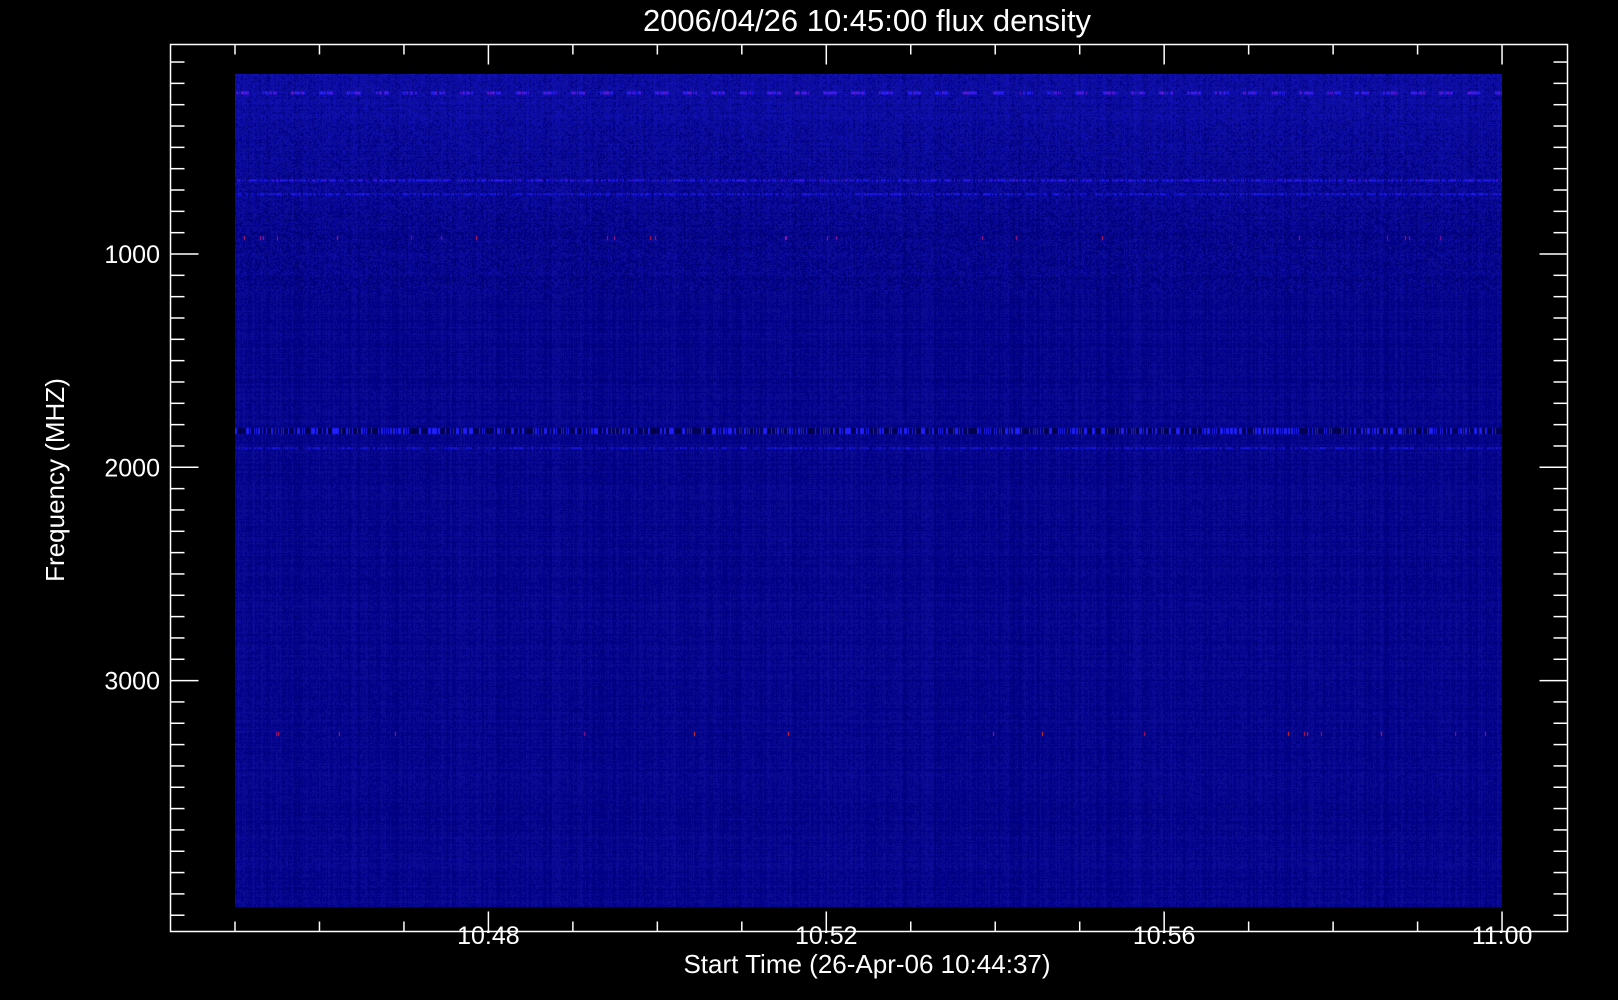  Describe the element at coordinates (866, 964) in the screenshot. I see `x-axis-label: Start Time (26-Apr-06 10:44:37)` at that location.